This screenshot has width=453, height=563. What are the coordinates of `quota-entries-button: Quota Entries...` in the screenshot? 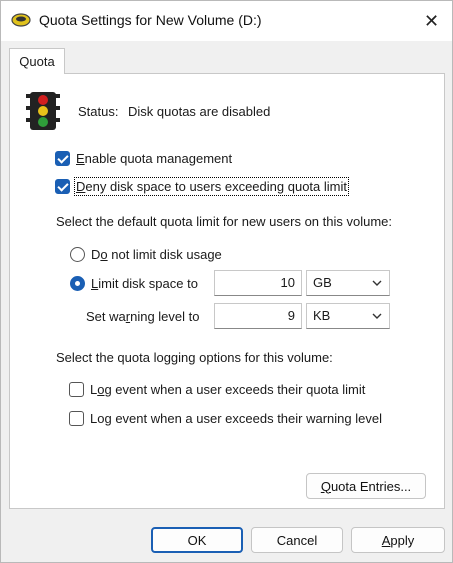 It's located at (366, 486).